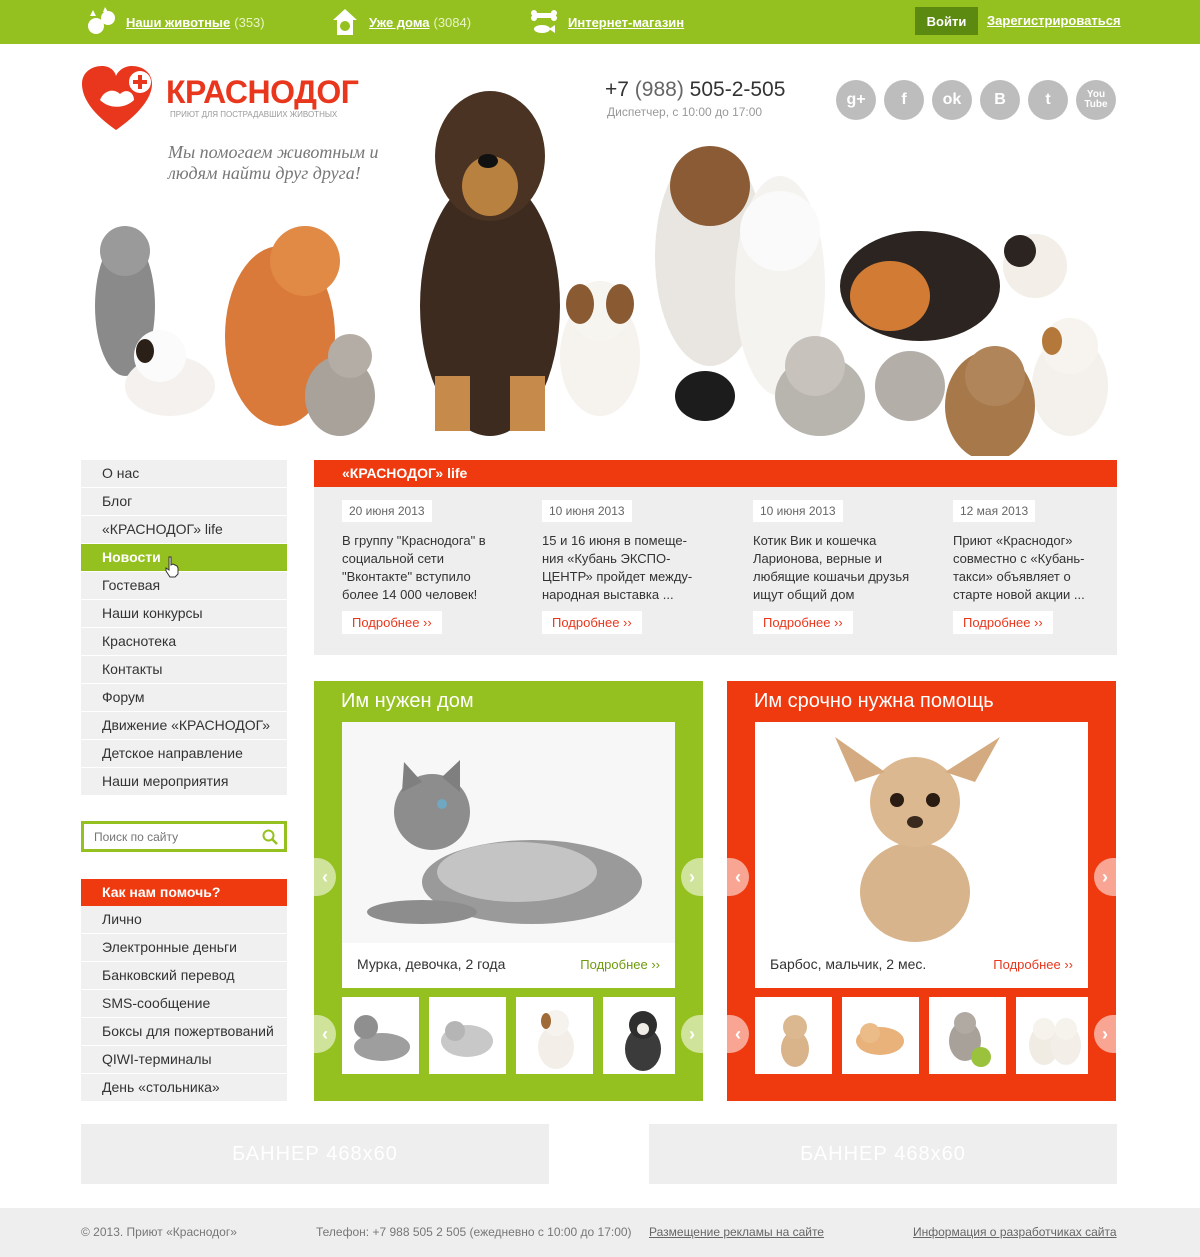  I want to click on photo-caption: Барбос, мальчик, 2 мес. Подробнее ››, so click(921, 965).